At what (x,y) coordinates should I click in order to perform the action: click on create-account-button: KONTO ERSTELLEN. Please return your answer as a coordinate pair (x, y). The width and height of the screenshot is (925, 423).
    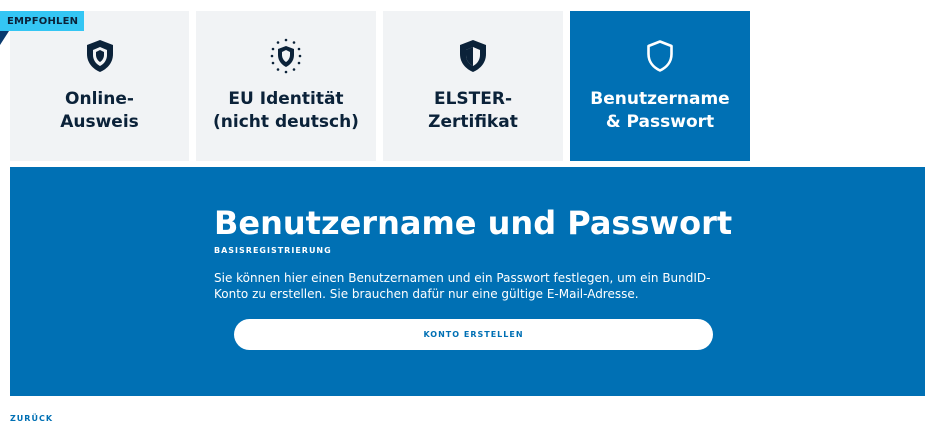
    Looking at the image, I should click on (473, 334).